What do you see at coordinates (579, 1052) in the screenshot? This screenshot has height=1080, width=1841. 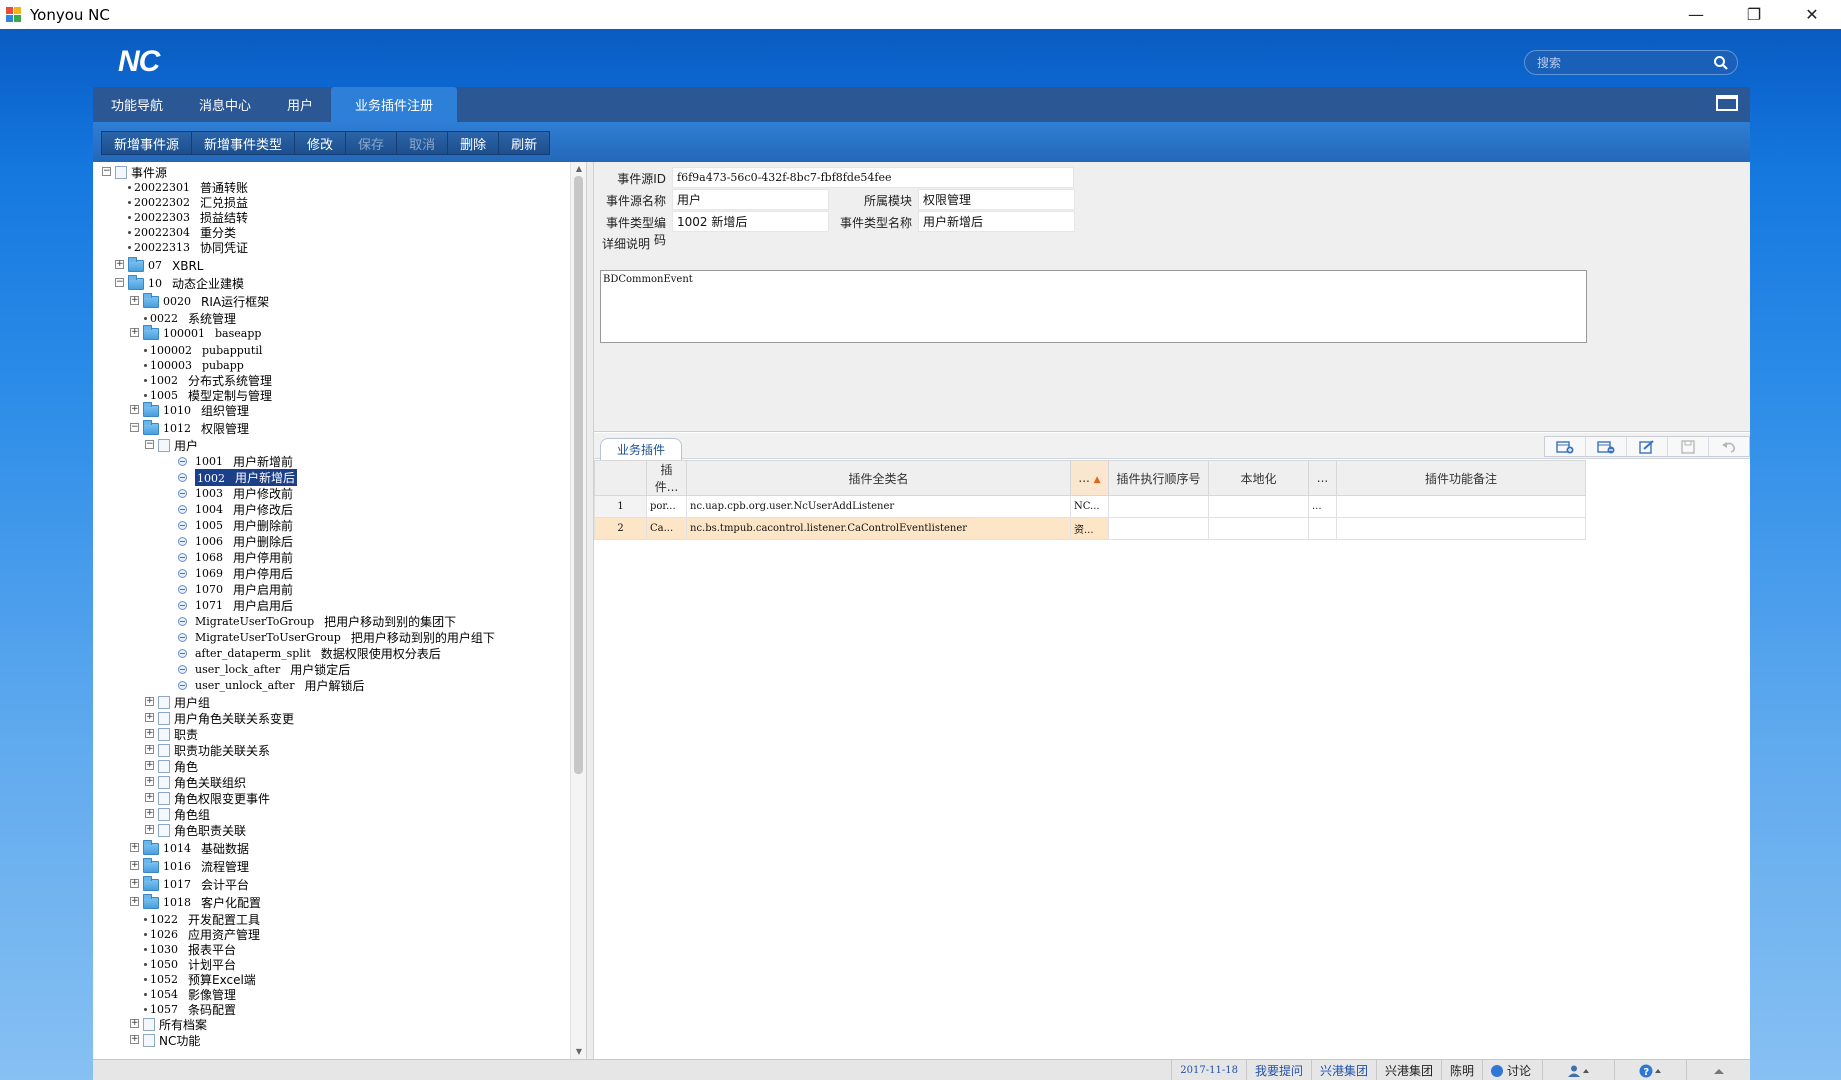 I see `scroll-down-icon: ▼` at bounding box center [579, 1052].